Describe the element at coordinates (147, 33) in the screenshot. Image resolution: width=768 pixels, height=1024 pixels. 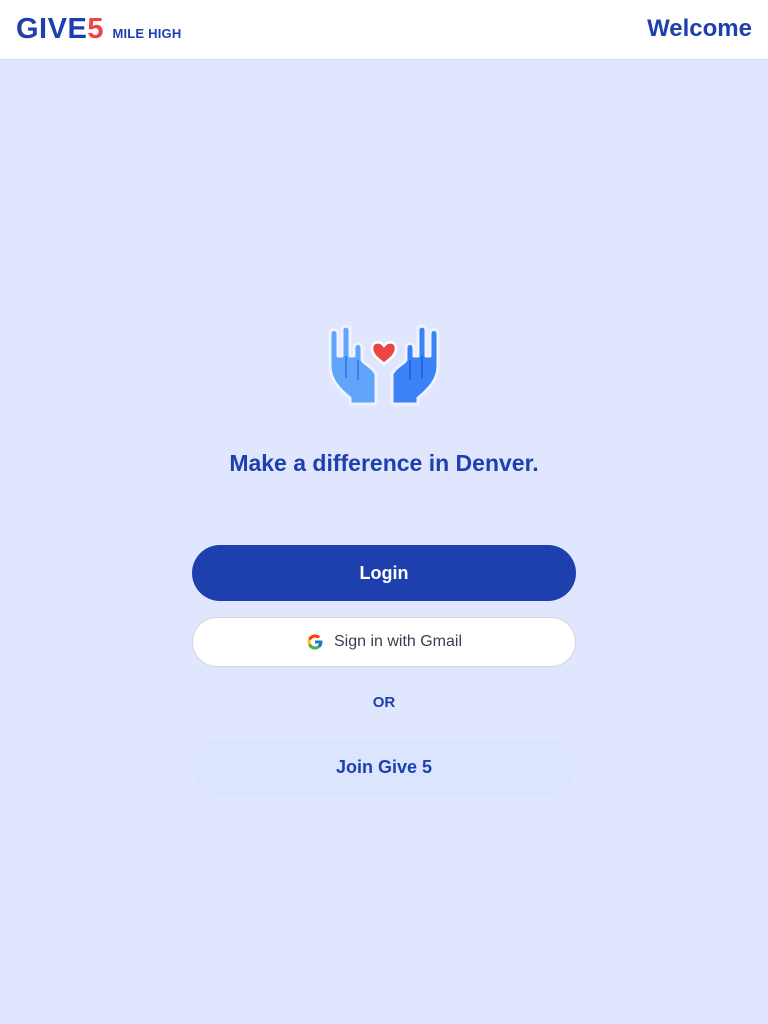
I see `brand-subtitle: MILE HIGH` at that location.